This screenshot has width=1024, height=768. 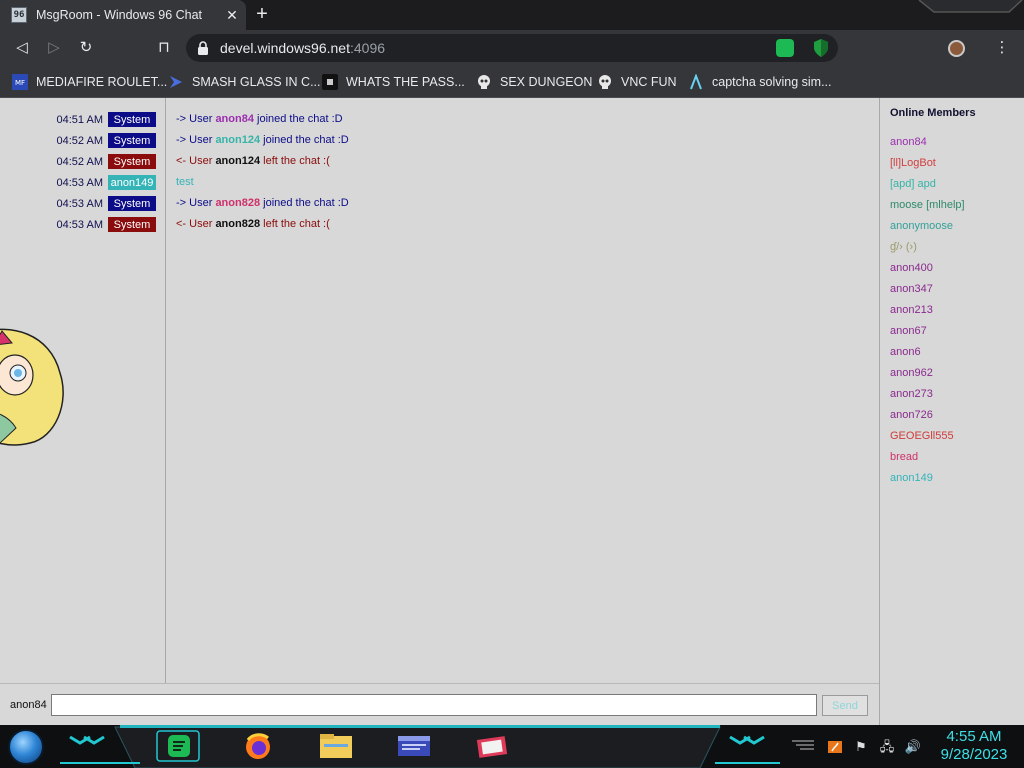 What do you see at coordinates (258, 746) in the screenshot?
I see `firefox-app-icon` at bounding box center [258, 746].